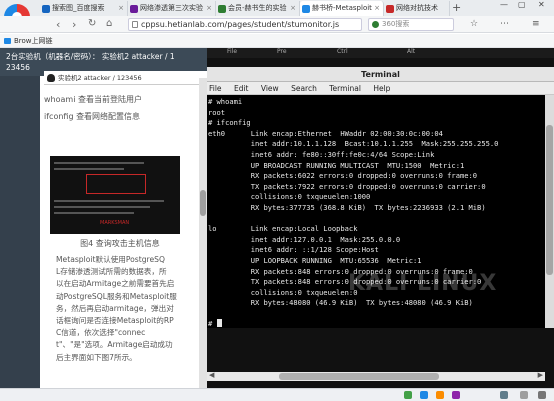 The height and width of the screenshot is (401, 554). Describe the element at coordinates (203, 203) in the screenshot. I see `guide-scrollbar-thumb` at that location.